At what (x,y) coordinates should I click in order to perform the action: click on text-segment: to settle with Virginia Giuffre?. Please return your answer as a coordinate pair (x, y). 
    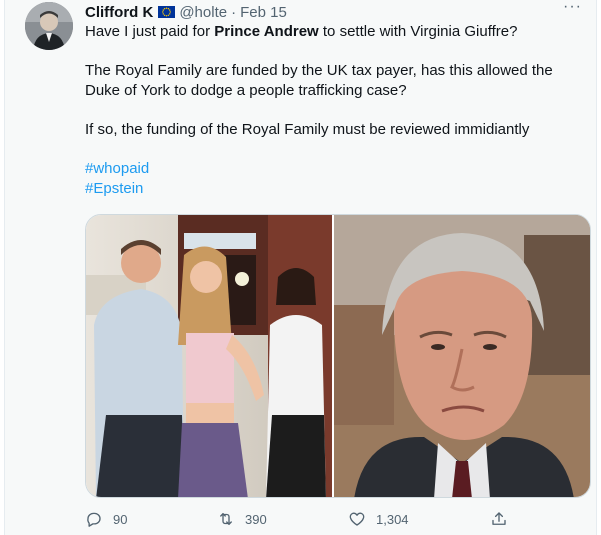
    Looking at the image, I should click on (418, 31).